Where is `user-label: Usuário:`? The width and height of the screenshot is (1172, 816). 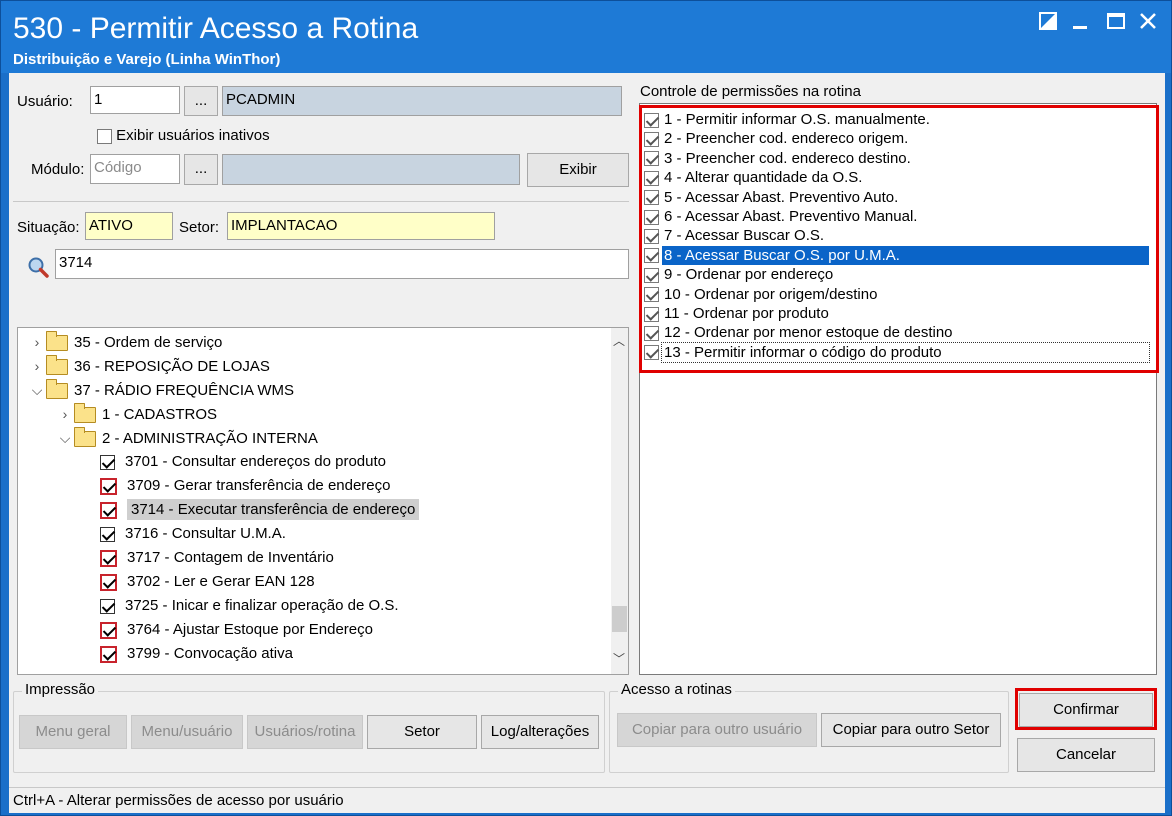 user-label: Usuário: is located at coordinates (45, 101).